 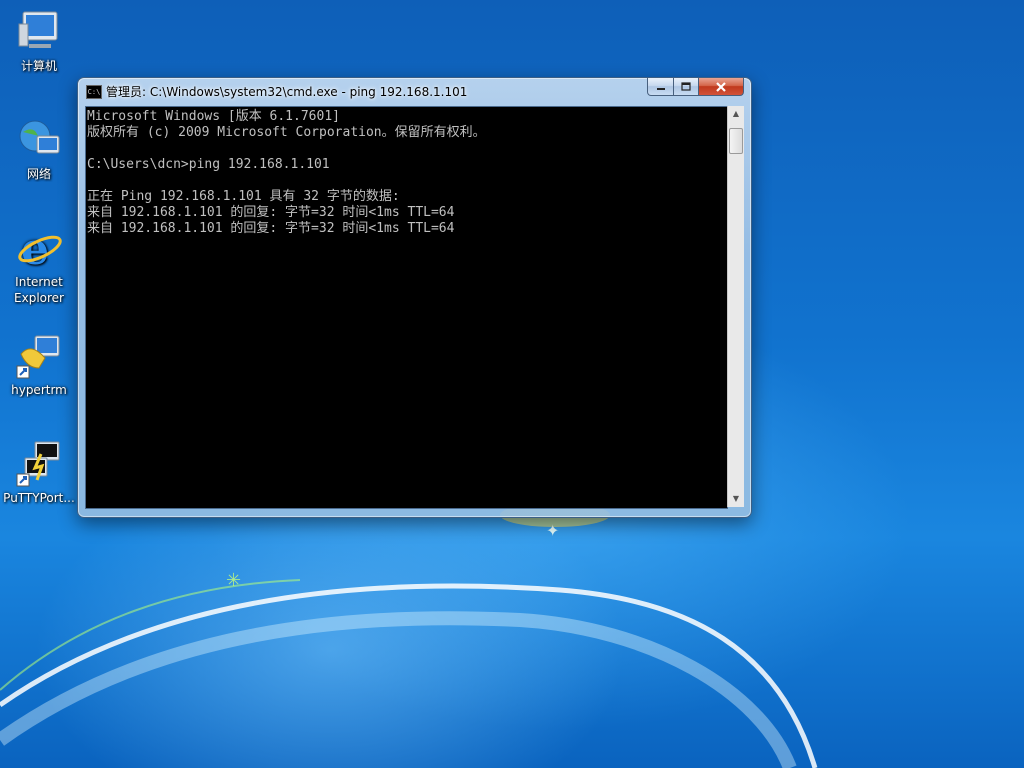 What do you see at coordinates (39, 137) in the screenshot?
I see `network-icon` at bounding box center [39, 137].